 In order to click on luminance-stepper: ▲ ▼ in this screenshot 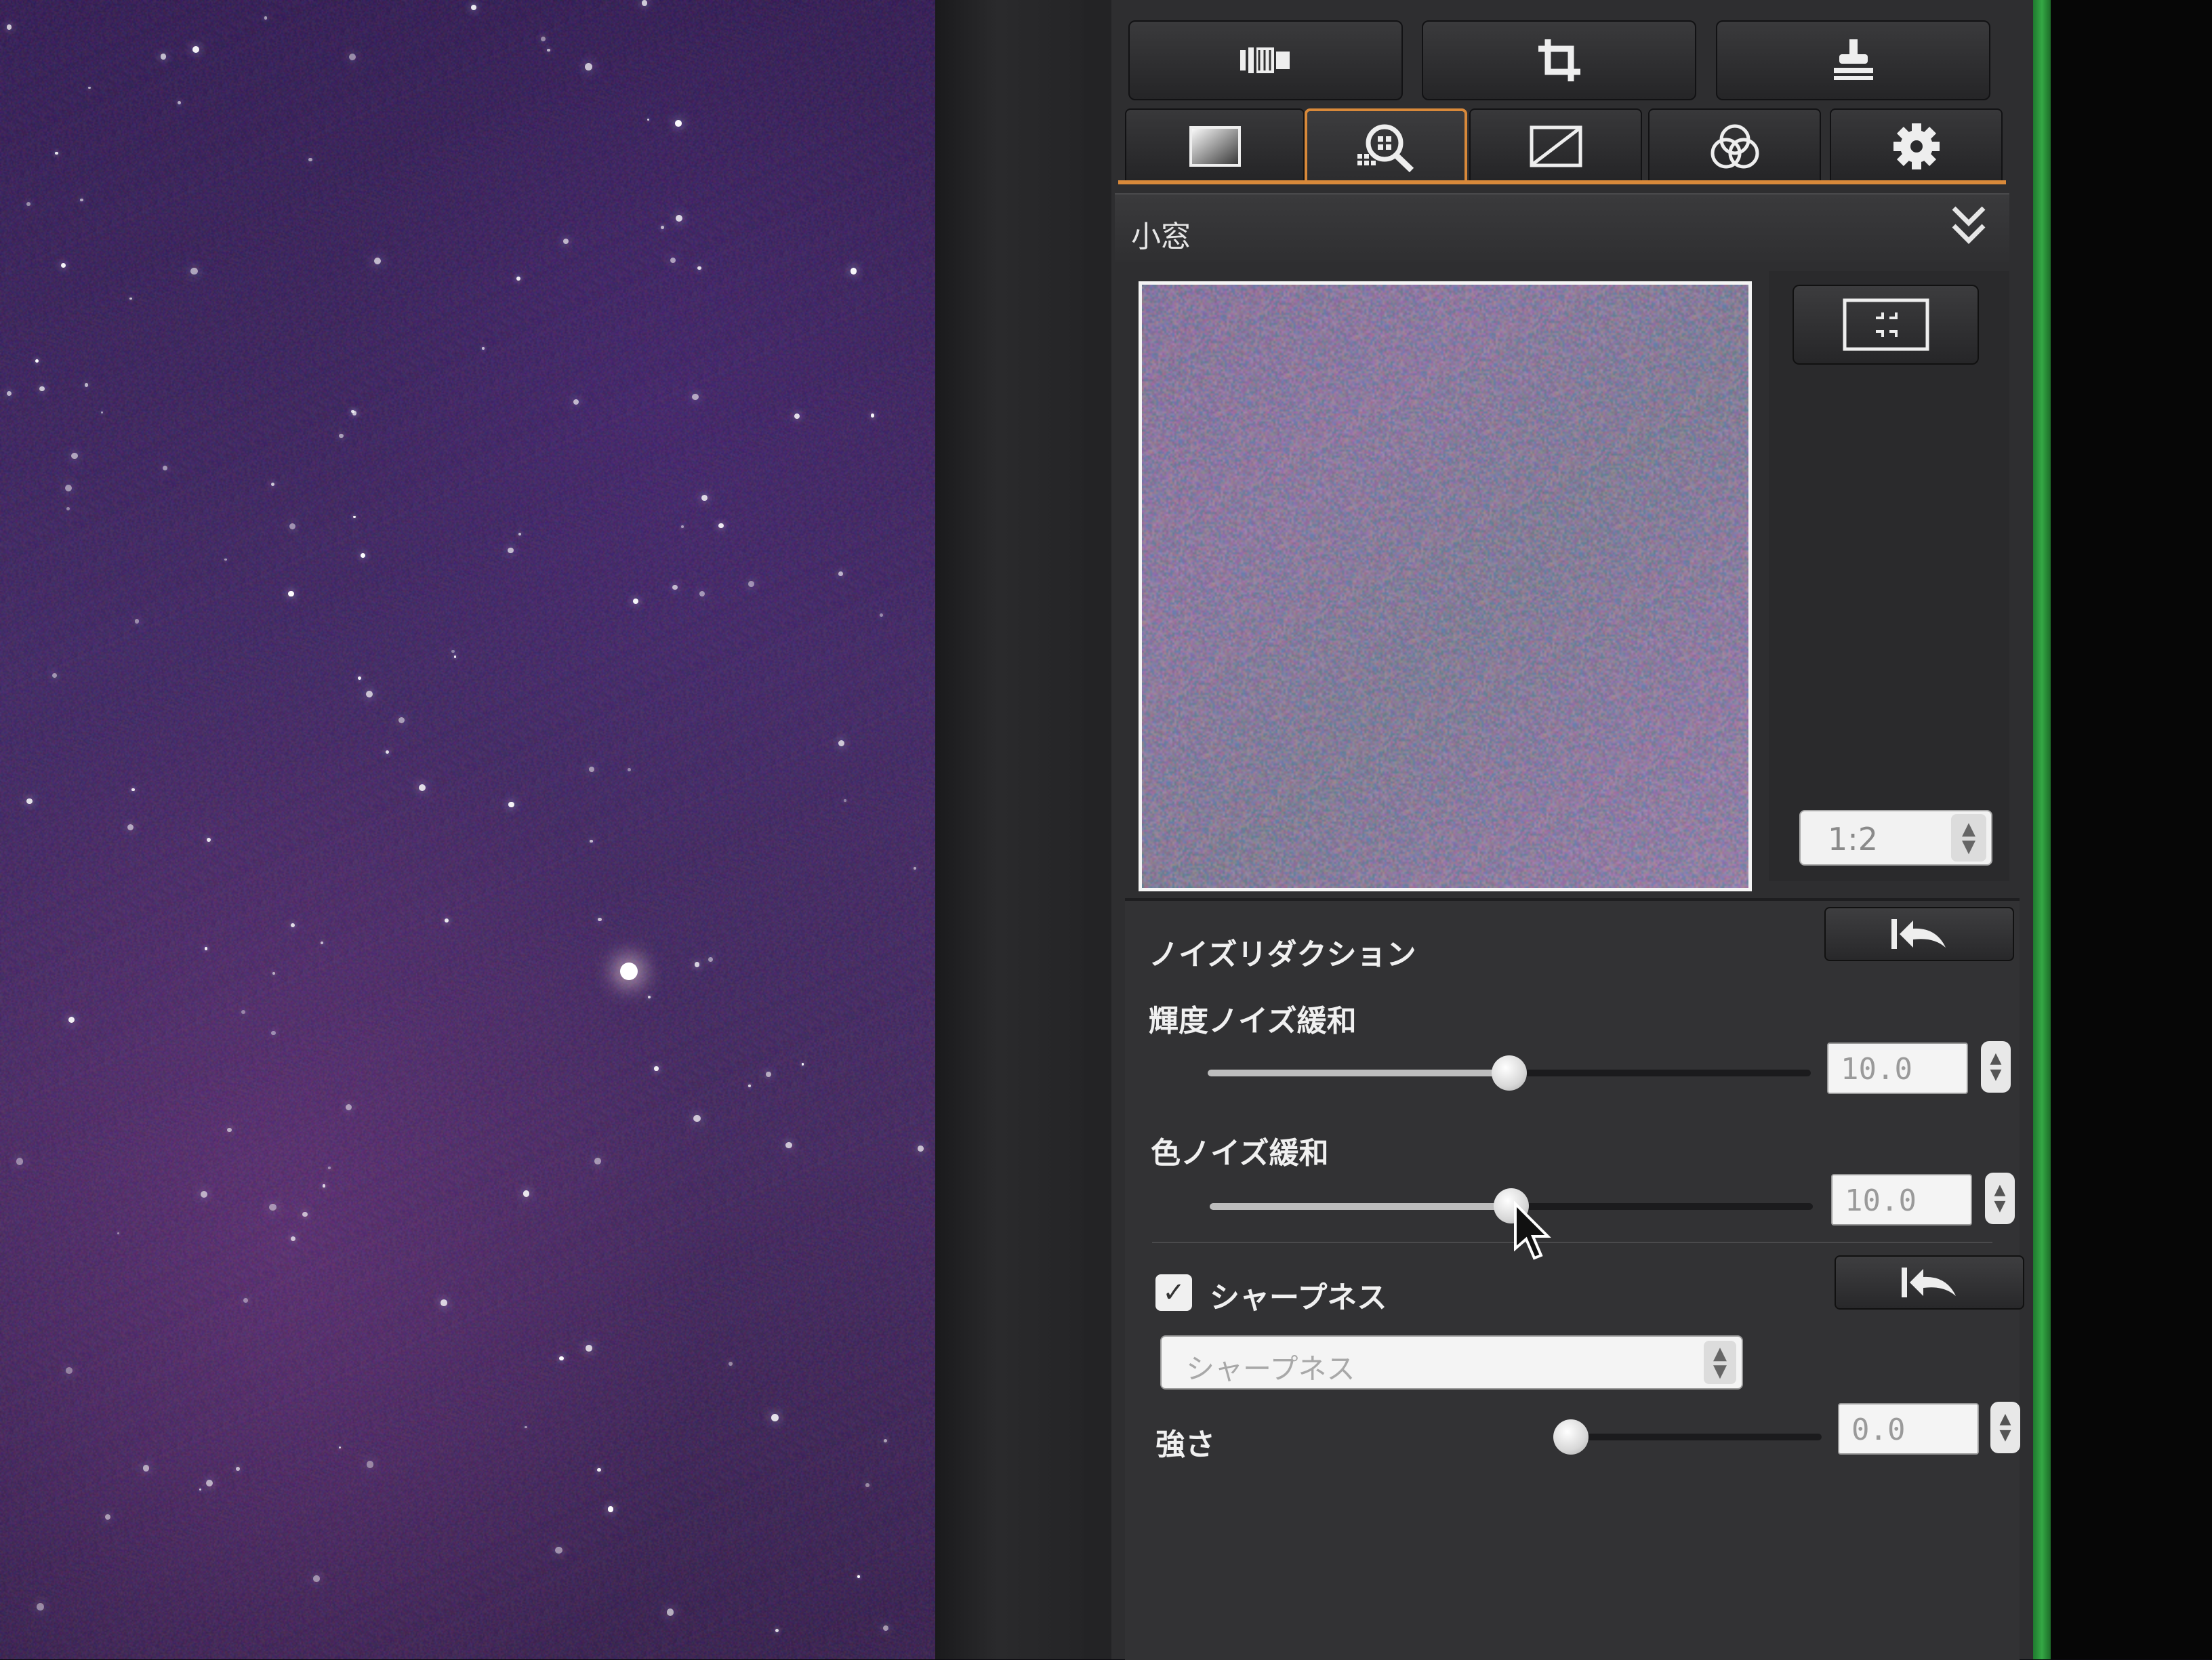, I will do `click(1996, 1067)`.